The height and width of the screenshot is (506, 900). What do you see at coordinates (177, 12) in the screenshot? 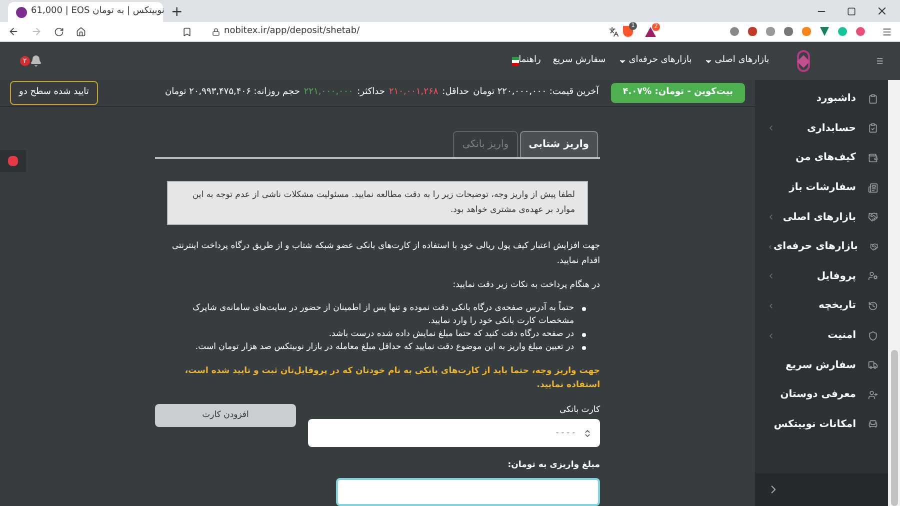
I see `new-tab-button: +` at bounding box center [177, 12].